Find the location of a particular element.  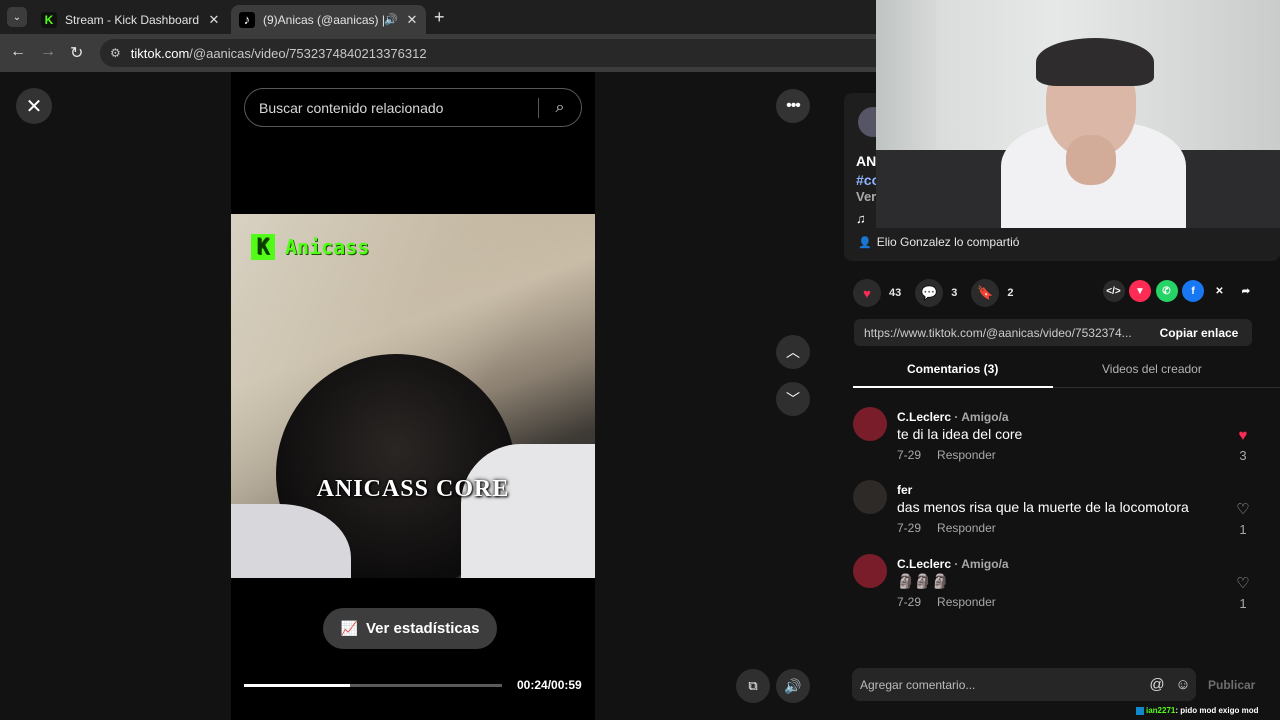

site-info-icon: ⚙ is located at coordinates (115, 53).